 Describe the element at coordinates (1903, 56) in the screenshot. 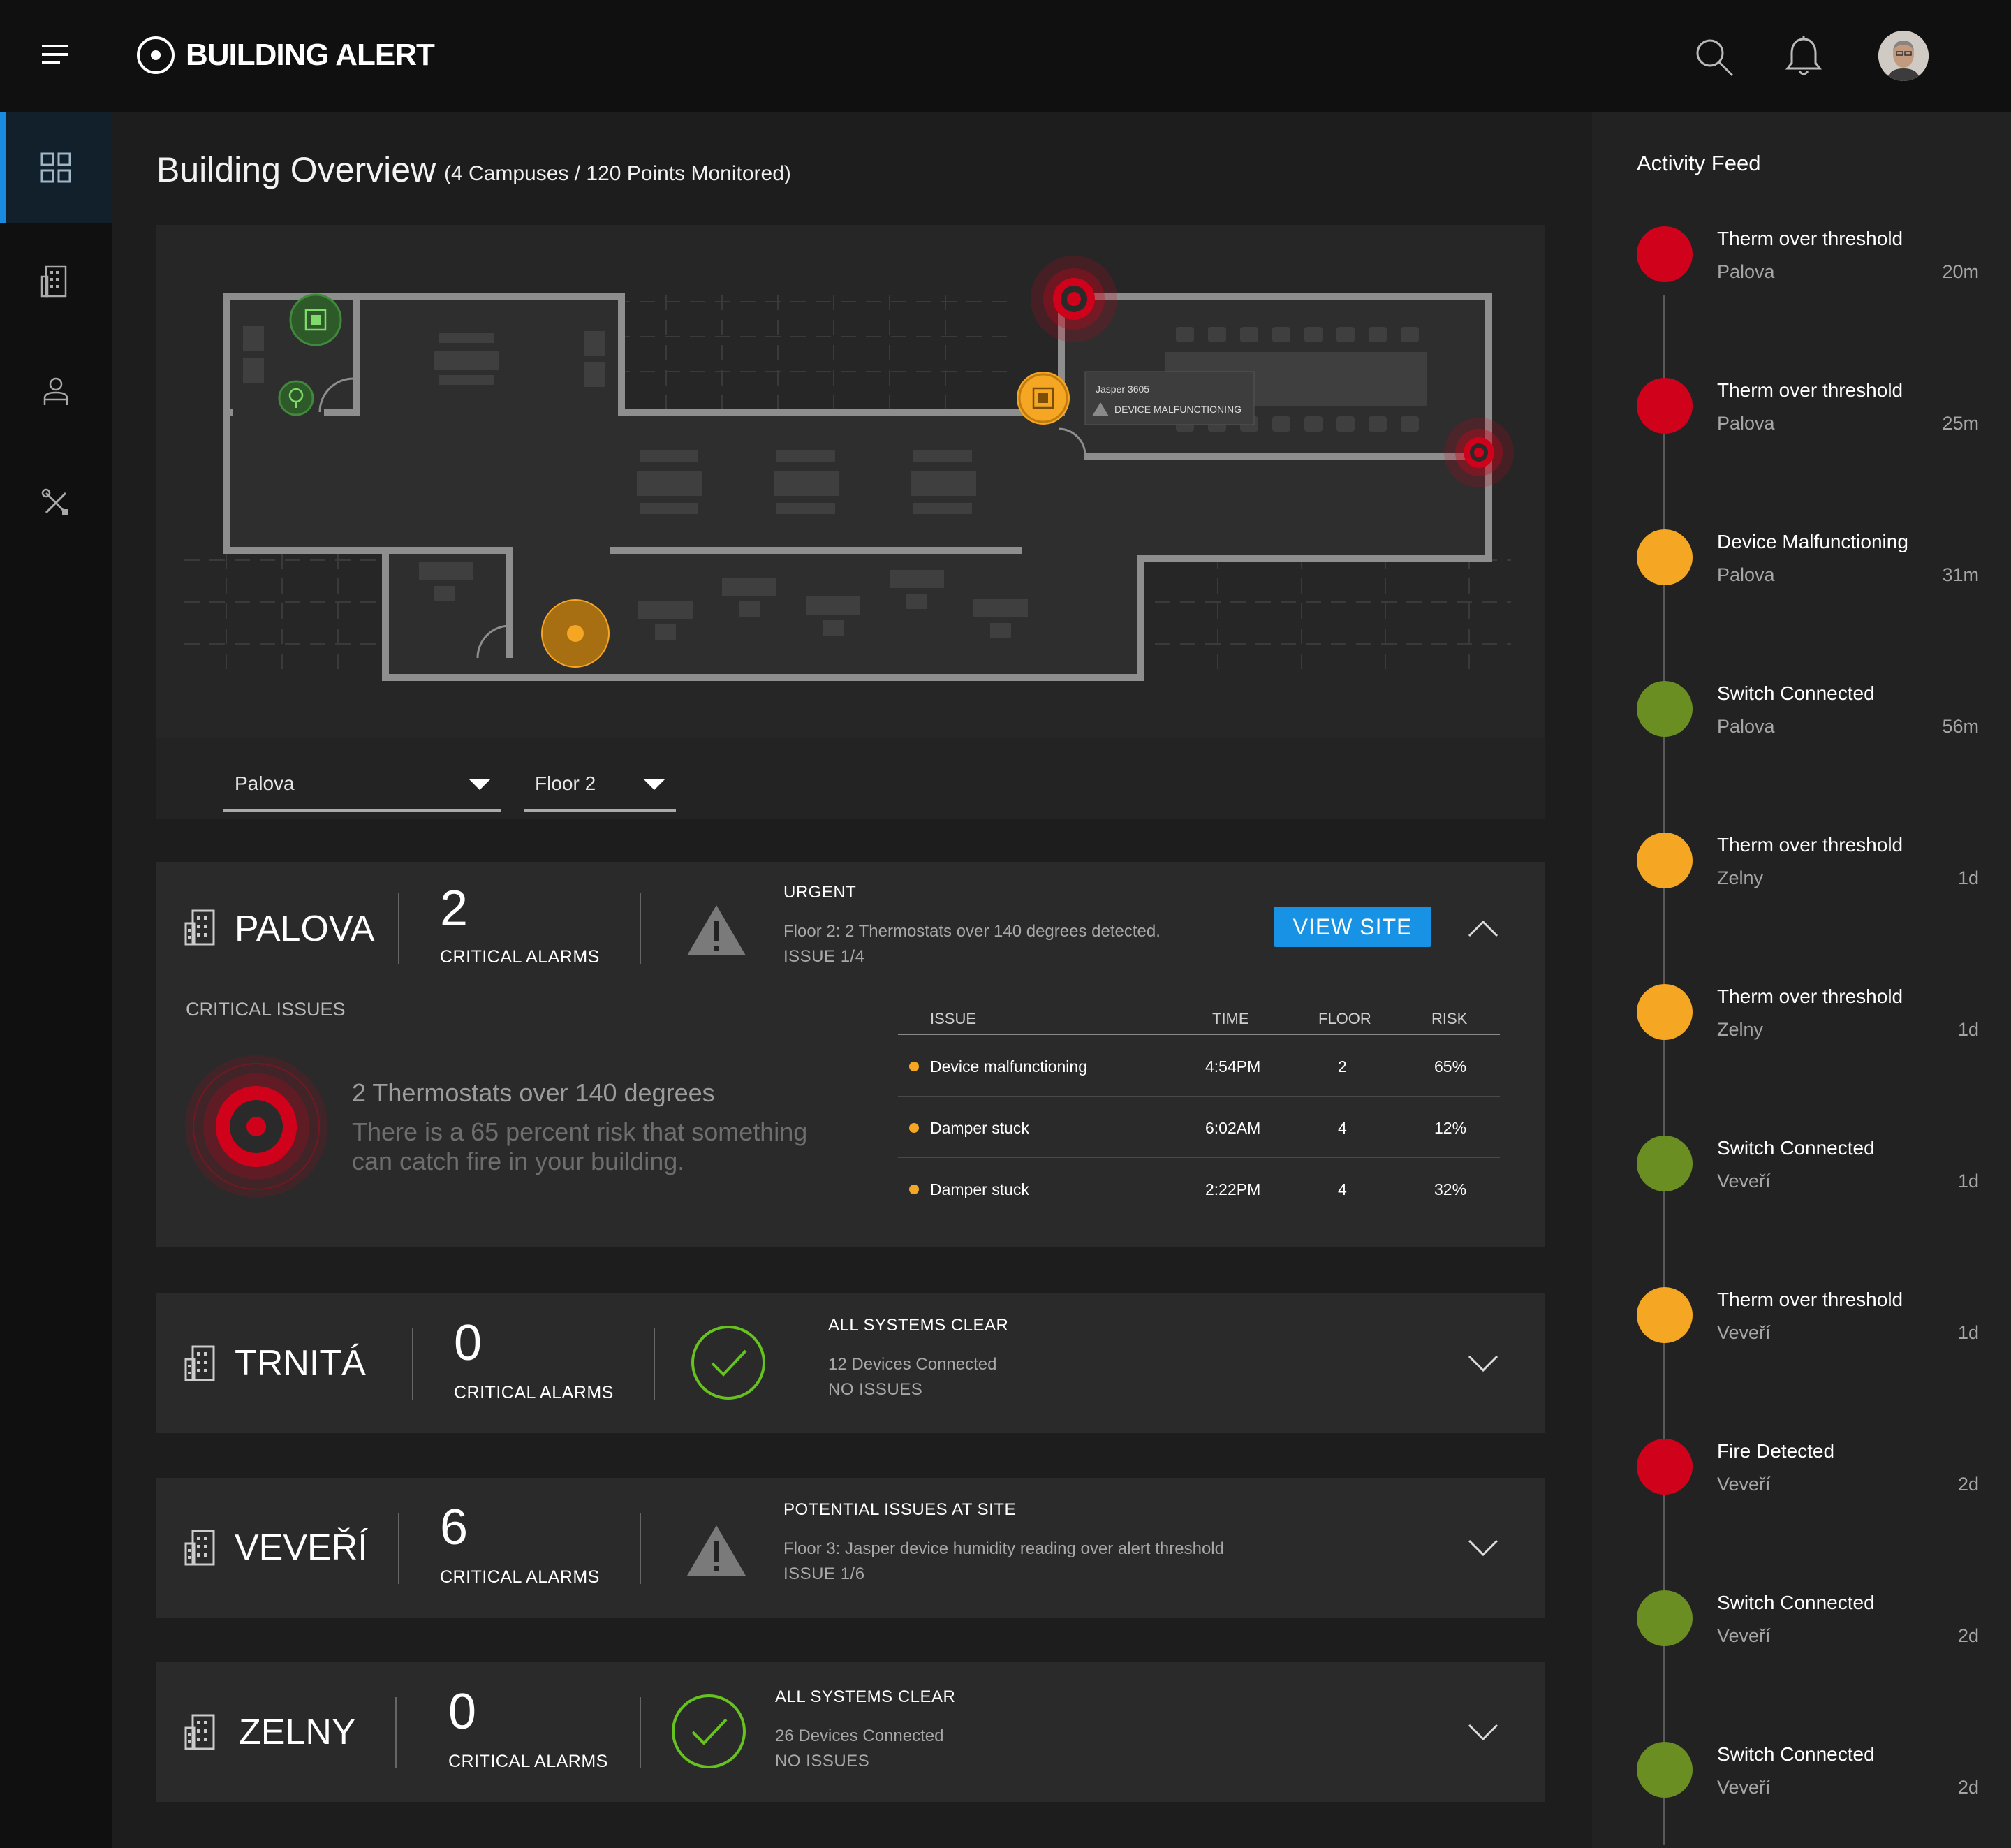

I see `avatar` at that location.